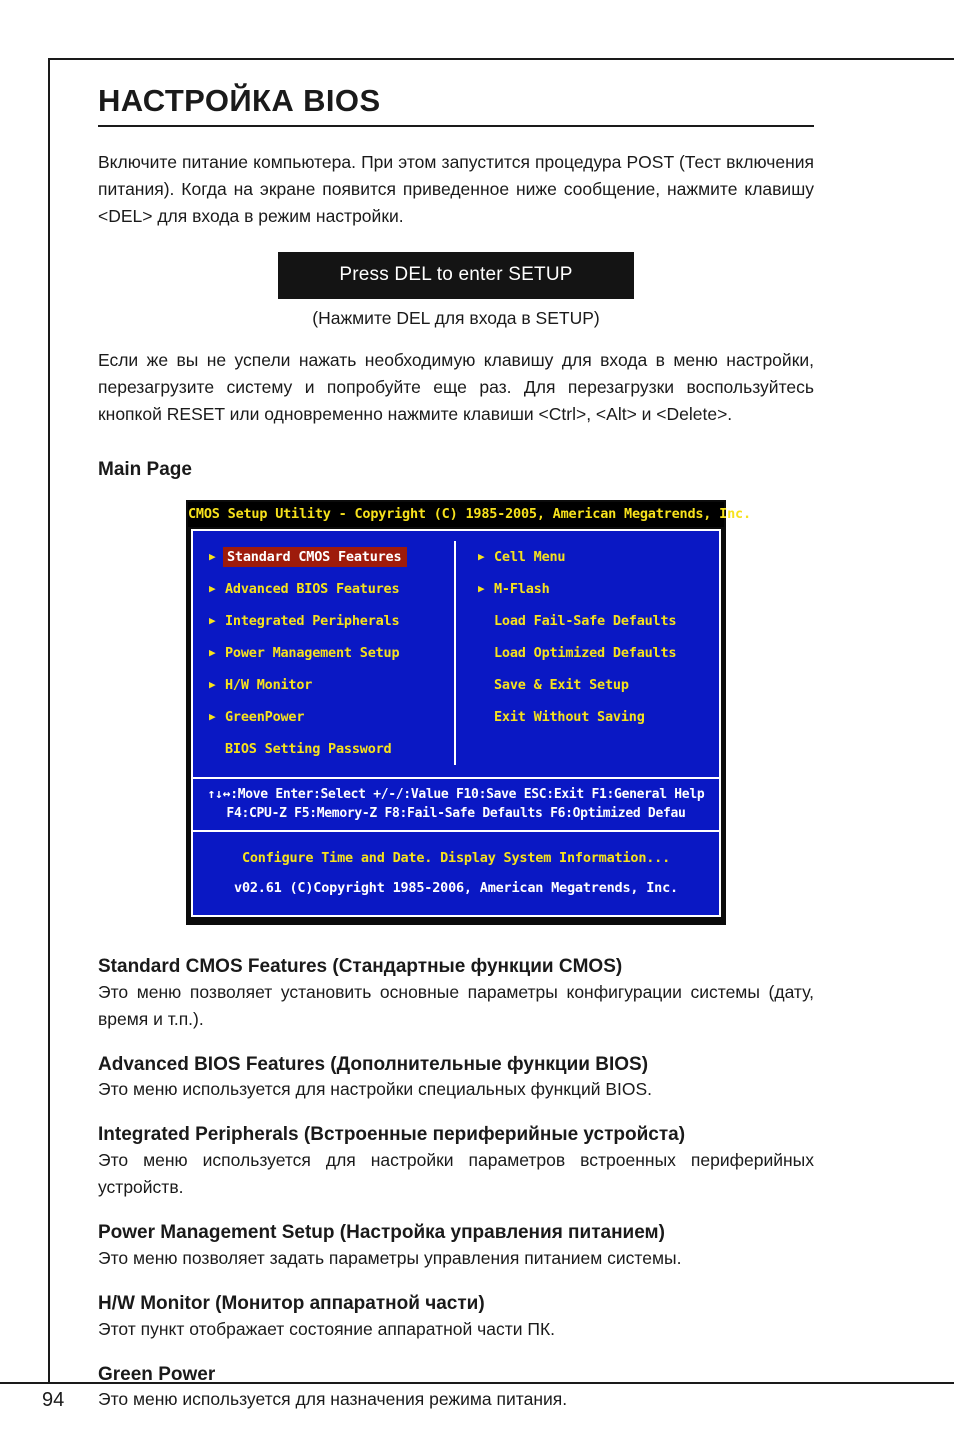  Describe the element at coordinates (239, 100) in the screenshot. I see `page-title: НАСТРОЙКА BIOS` at that location.